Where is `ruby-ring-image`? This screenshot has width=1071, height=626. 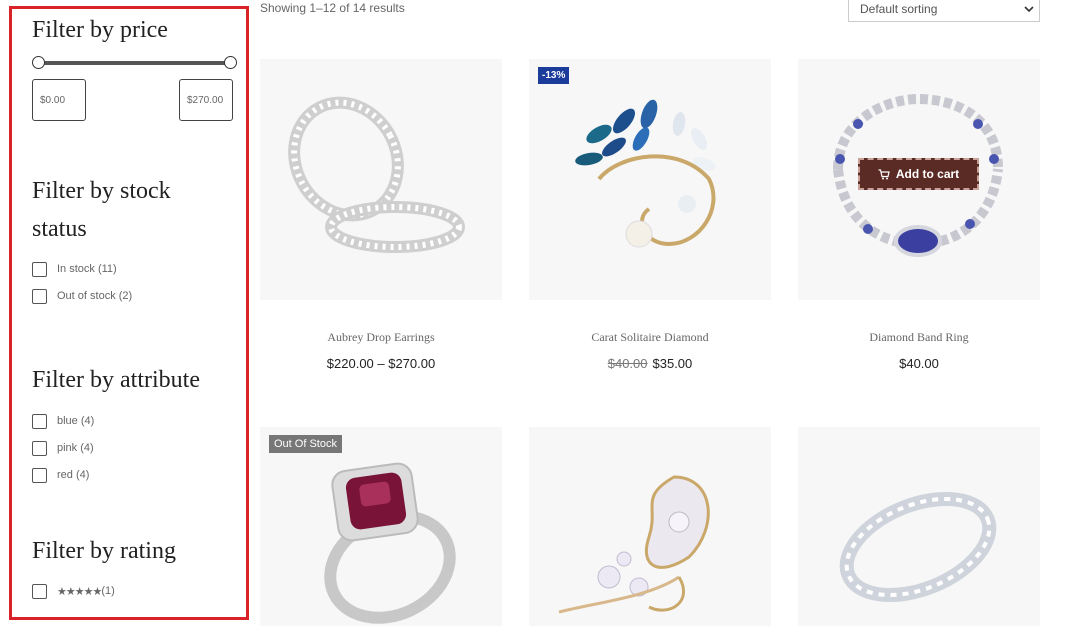
ruby-ring-image is located at coordinates (390, 543).